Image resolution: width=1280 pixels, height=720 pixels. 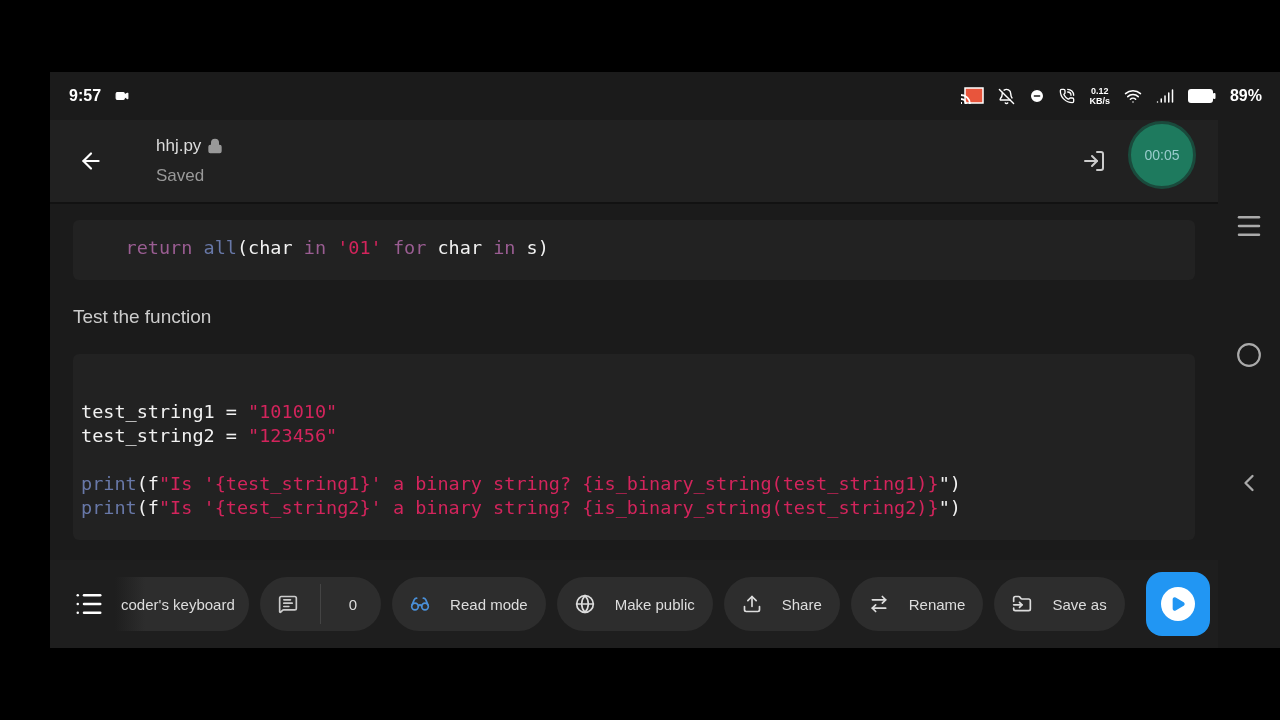 What do you see at coordinates (1164, 96) in the screenshot?
I see `signal-icon` at bounding box center [1164, 96].